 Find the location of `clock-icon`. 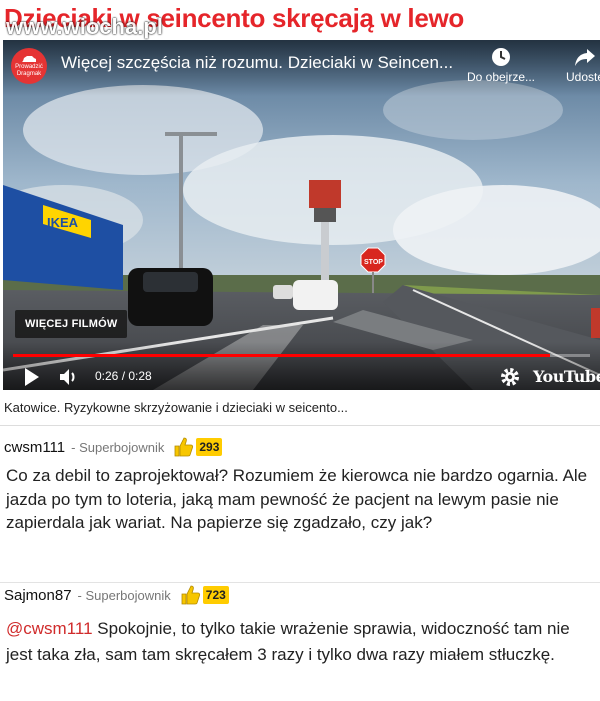

clock-icon is located at coordinates (501, 57).